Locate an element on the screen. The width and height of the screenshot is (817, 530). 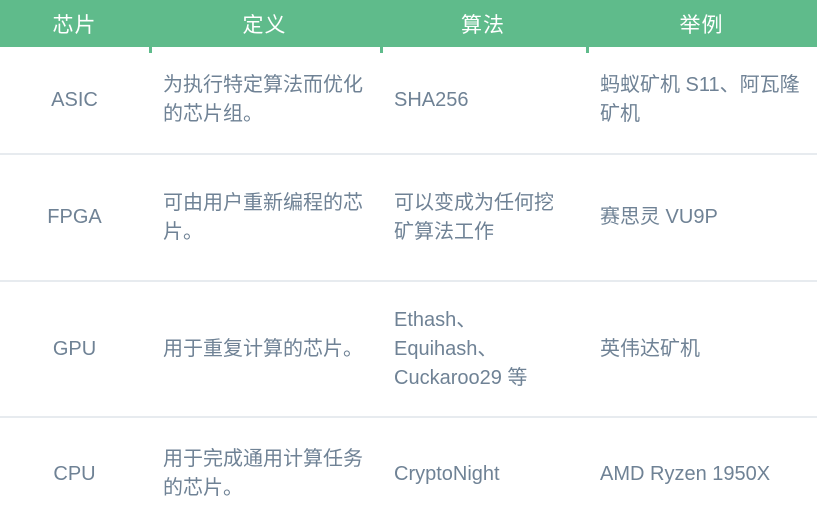
cell-algorithm: CryptoNight is located at coordinates (483, 473).